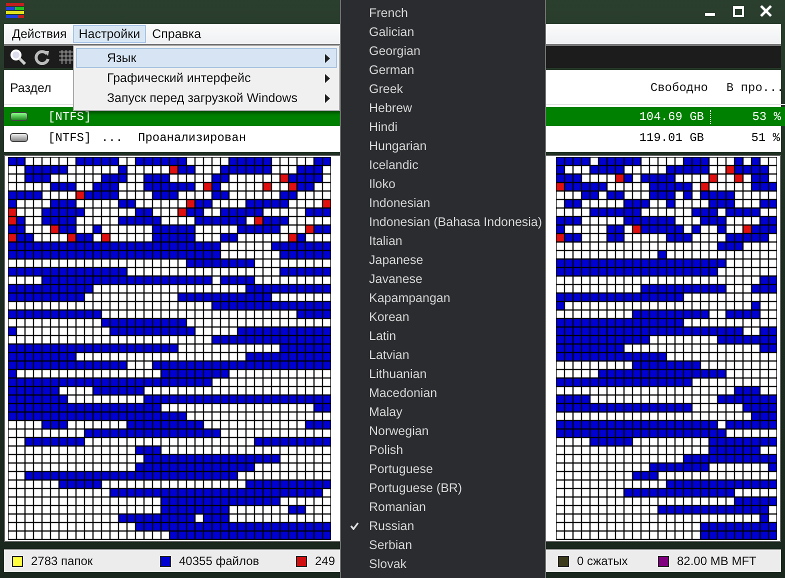 The height and width of the screenshot is (578, 785). Describe the element at coordinates (665, 88) in the screenshot. I see `column-header: Свободно` at that location.